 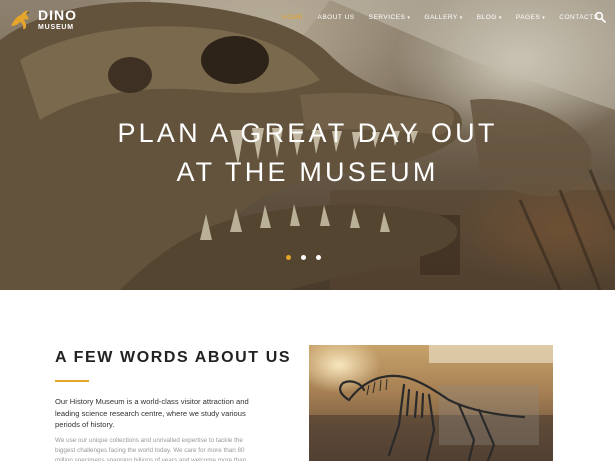 I want to click on nav-label: CONTACTS, so click(x=579, y=17).